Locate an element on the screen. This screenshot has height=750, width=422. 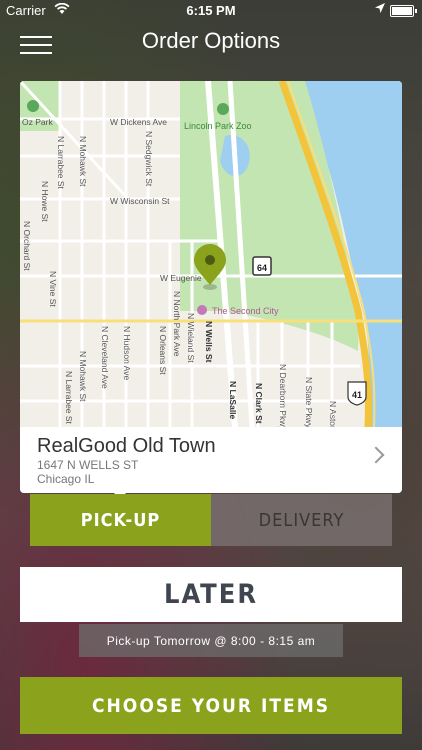
svg-text: 41 is located at coordinates (357, 395).